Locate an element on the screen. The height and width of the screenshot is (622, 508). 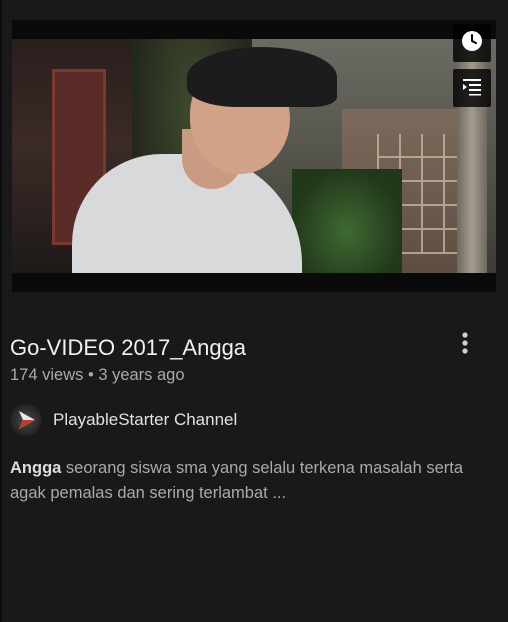
clock-icon is located at coordinates (472, 43).